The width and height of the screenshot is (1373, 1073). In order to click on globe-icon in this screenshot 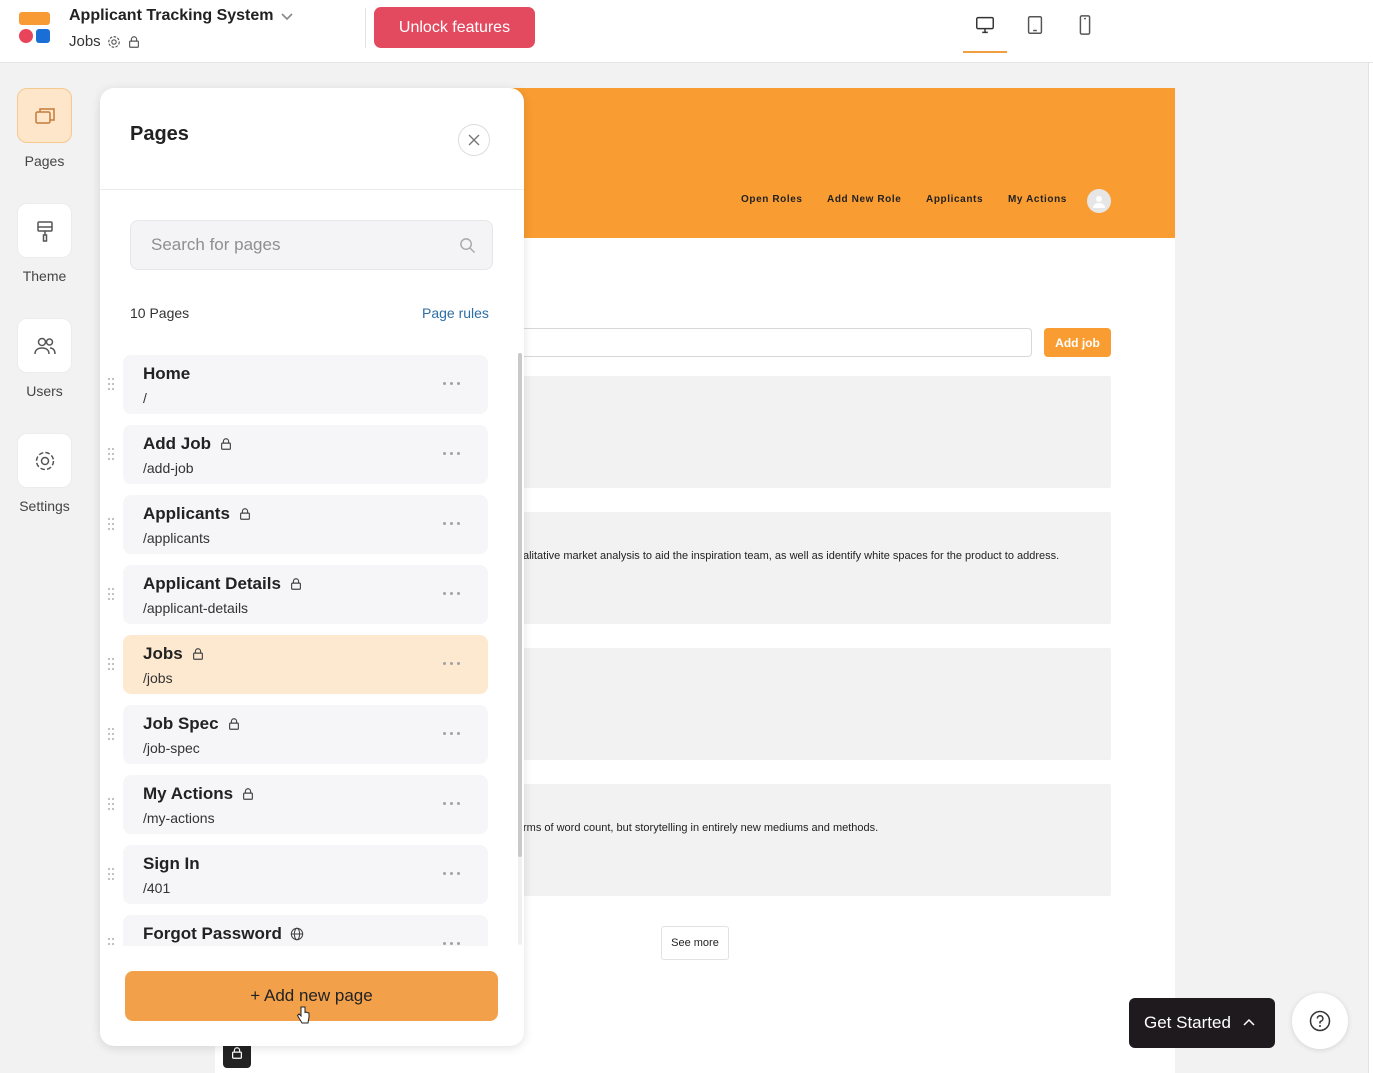, I will do `click(297, 934)`.